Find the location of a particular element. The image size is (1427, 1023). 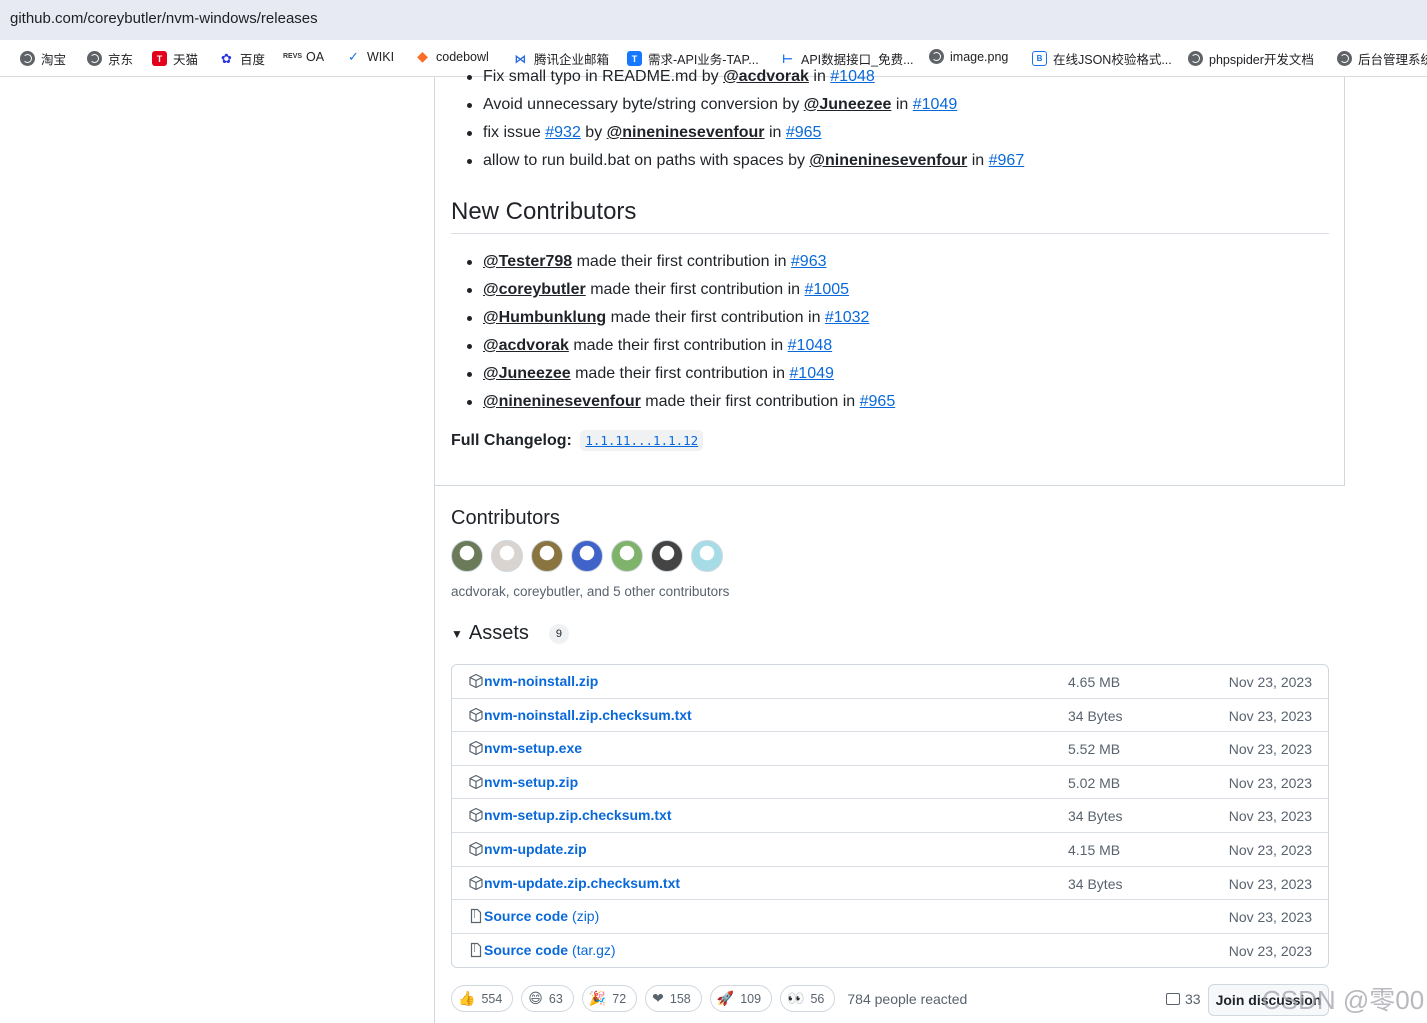

bookmark-item: ◆ codebowl is located at coordinates (452, 56).